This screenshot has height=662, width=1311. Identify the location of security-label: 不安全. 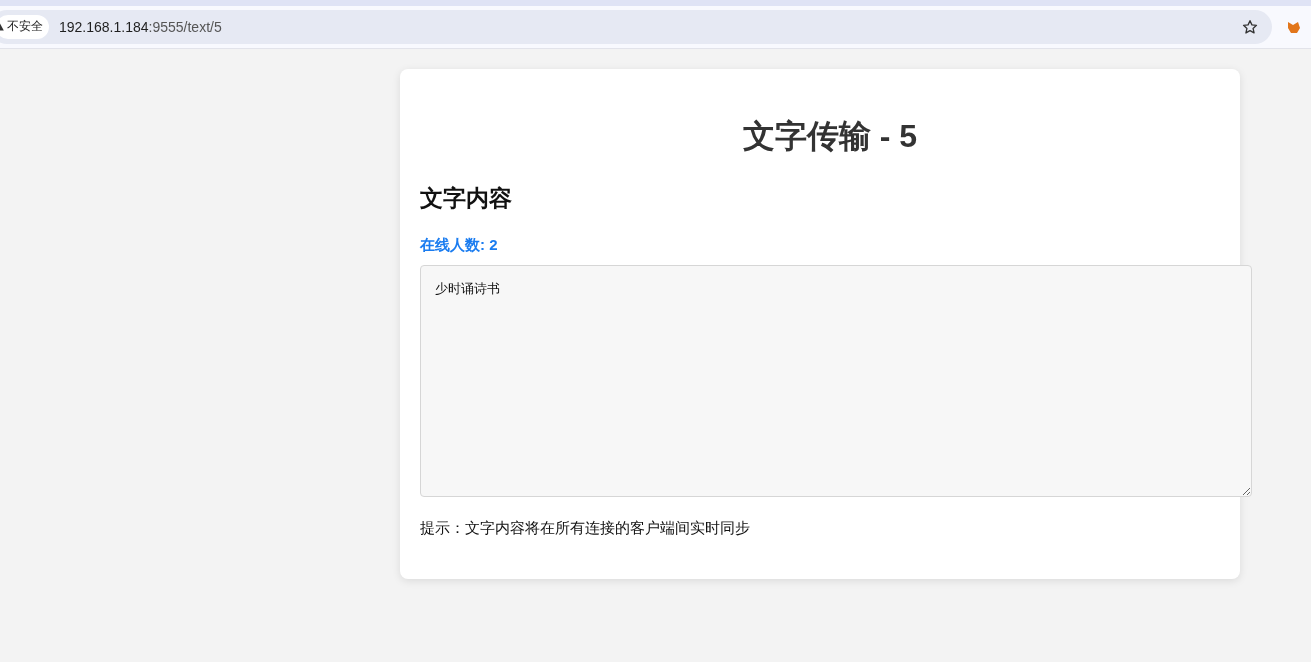
(25, 26).